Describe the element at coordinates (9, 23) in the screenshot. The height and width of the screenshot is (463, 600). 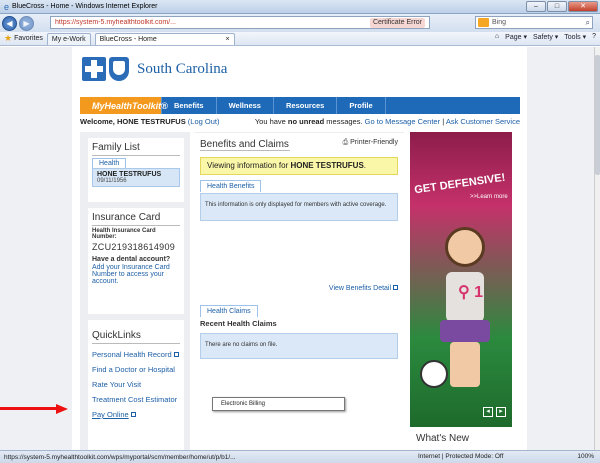
I see `back-button: ◀` at that location.